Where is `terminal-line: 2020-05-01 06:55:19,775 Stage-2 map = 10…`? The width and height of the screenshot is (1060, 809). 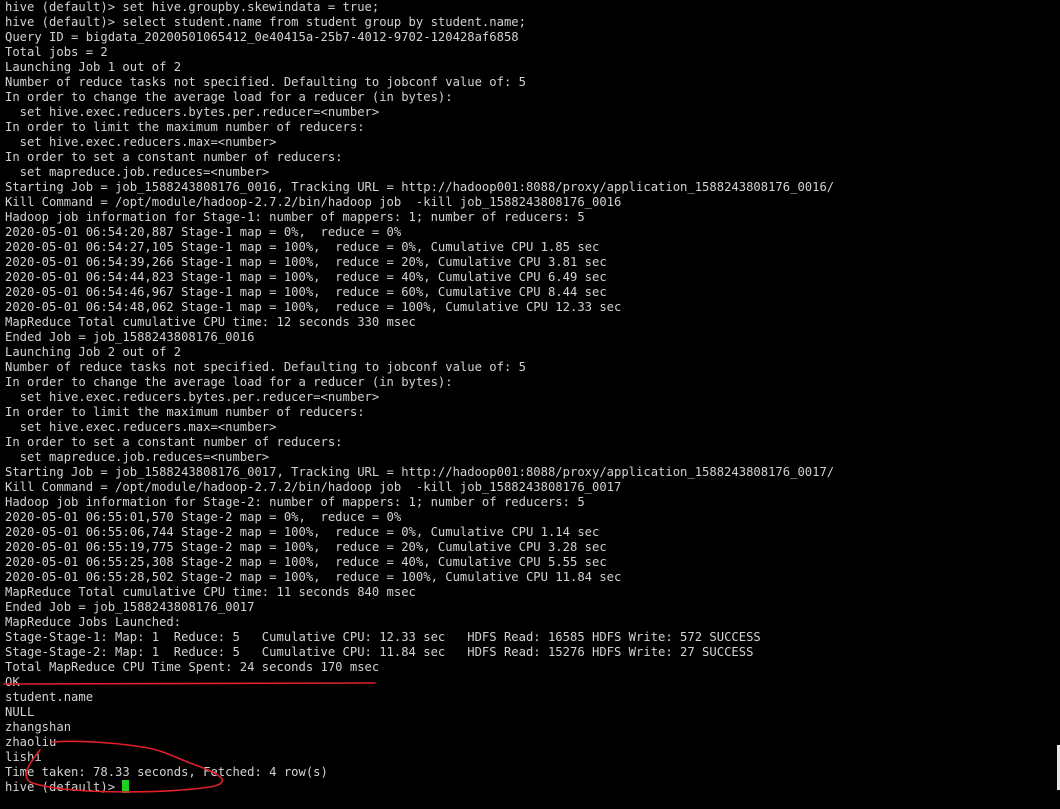
terminal-line: 2020-05-01 06:55:19,775 Stage-2 map = 10… is located at coordinates (306, 547).